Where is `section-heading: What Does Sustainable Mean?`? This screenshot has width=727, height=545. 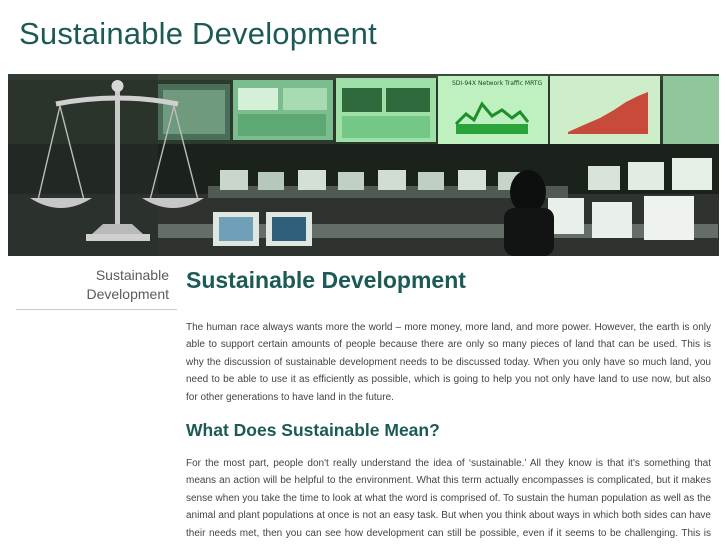
section-heading: What Does Sustainable Mean? is located at coordinates (313, 430).